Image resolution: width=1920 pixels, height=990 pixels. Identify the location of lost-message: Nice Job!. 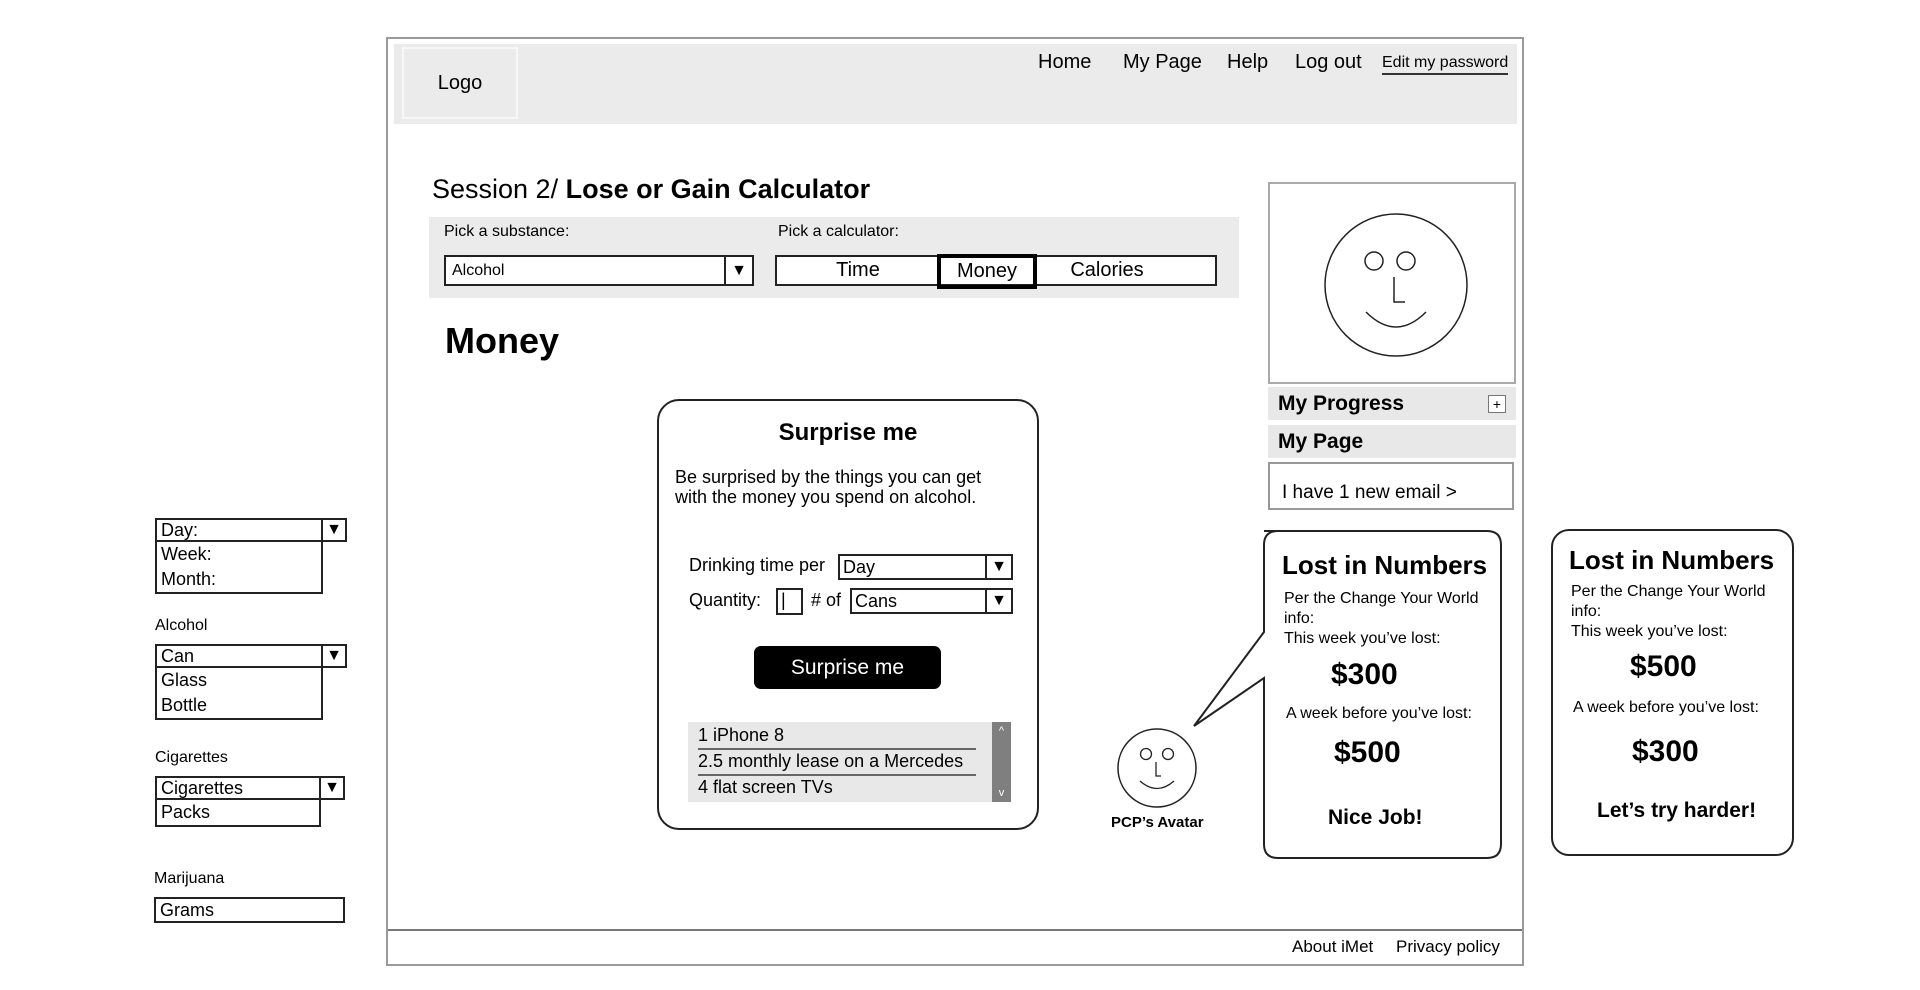
(1375, 817).